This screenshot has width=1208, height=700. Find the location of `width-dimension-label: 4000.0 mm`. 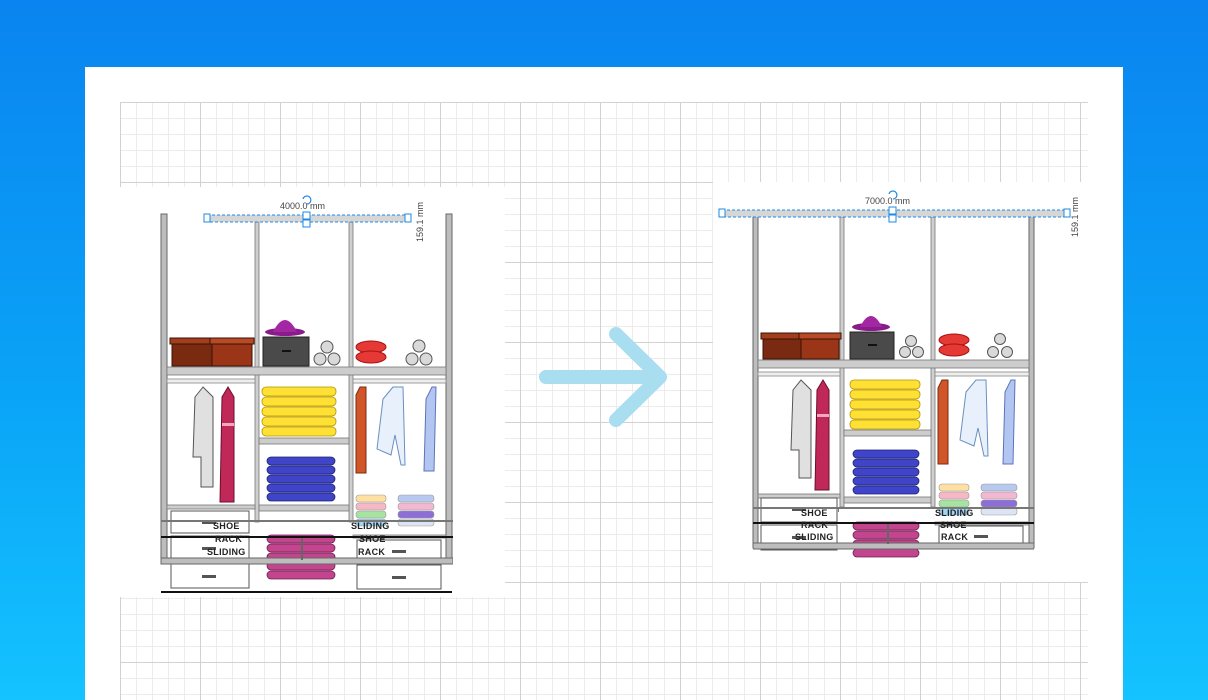

width-dimension-label: 4000.0 mm is located at coordinates (302, 206).